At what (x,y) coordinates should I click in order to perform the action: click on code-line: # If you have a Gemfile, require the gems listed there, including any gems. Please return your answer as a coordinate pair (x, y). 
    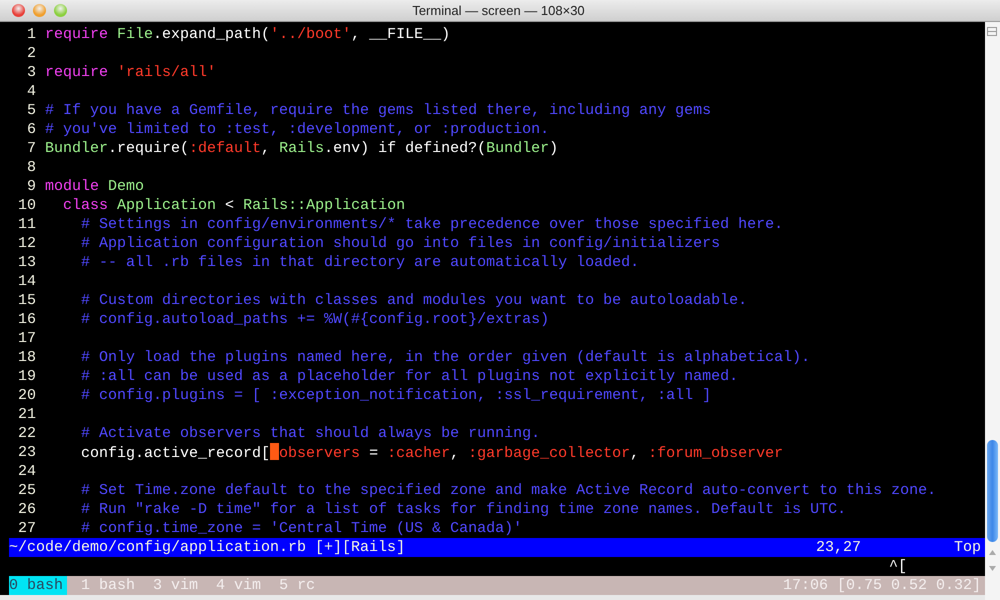
    Looking at the image, I should click on (378, 110).